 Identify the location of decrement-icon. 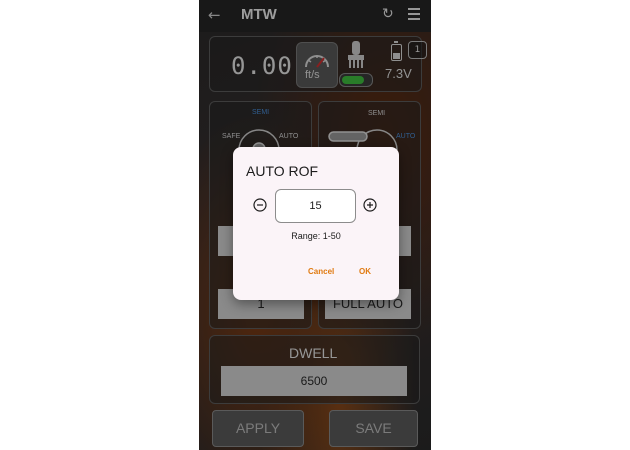
(260, 205).